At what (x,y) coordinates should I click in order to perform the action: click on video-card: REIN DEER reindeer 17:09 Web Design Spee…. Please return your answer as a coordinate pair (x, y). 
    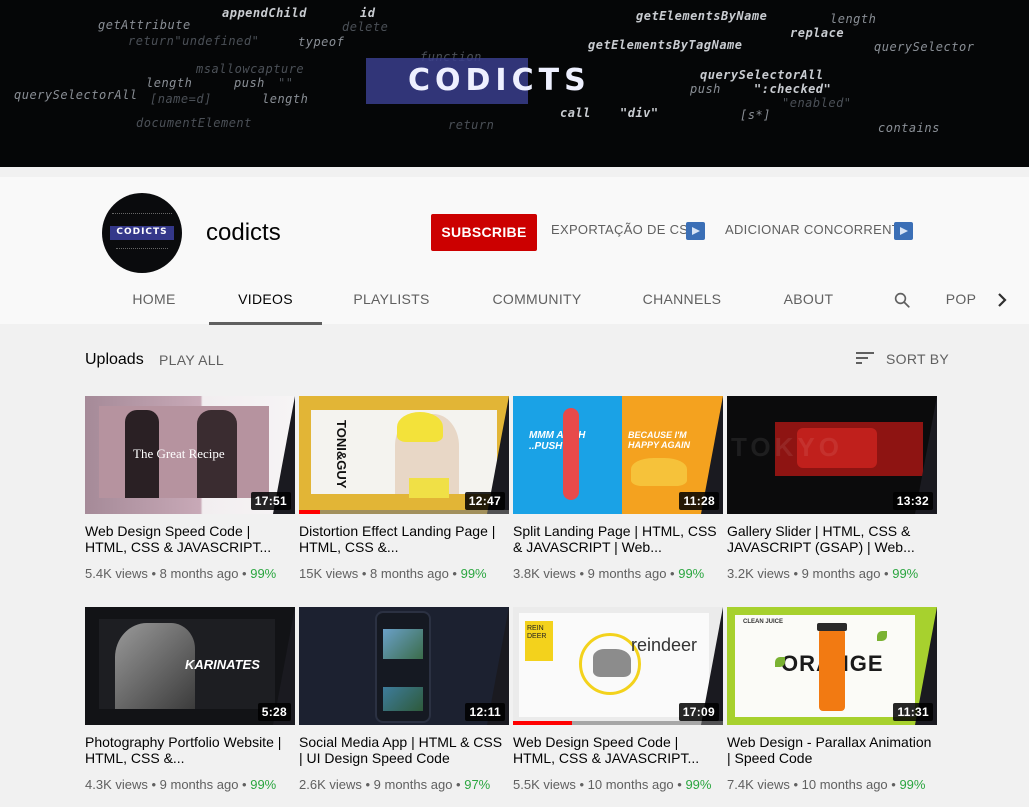
    Looking at the image, I should click on (618, 707).